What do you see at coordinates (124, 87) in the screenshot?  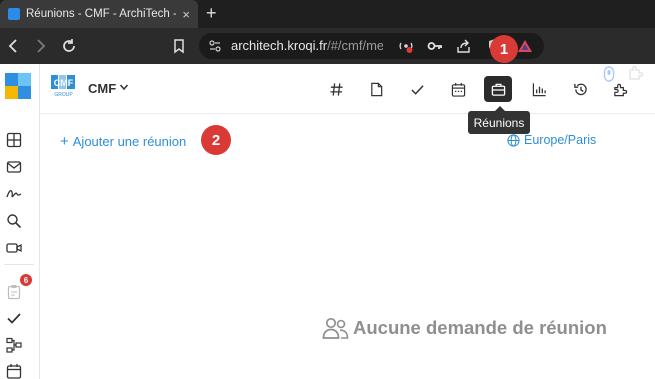 I see `chevron-down-icon` at bounding box center [124, 87].